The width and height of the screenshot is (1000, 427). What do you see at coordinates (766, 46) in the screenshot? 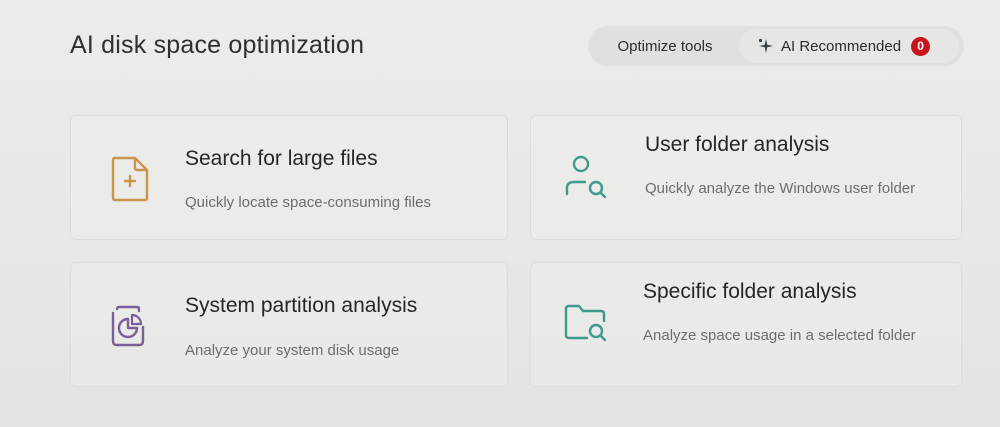
I see `sparkle-icon` at bounding box center [766, 46].